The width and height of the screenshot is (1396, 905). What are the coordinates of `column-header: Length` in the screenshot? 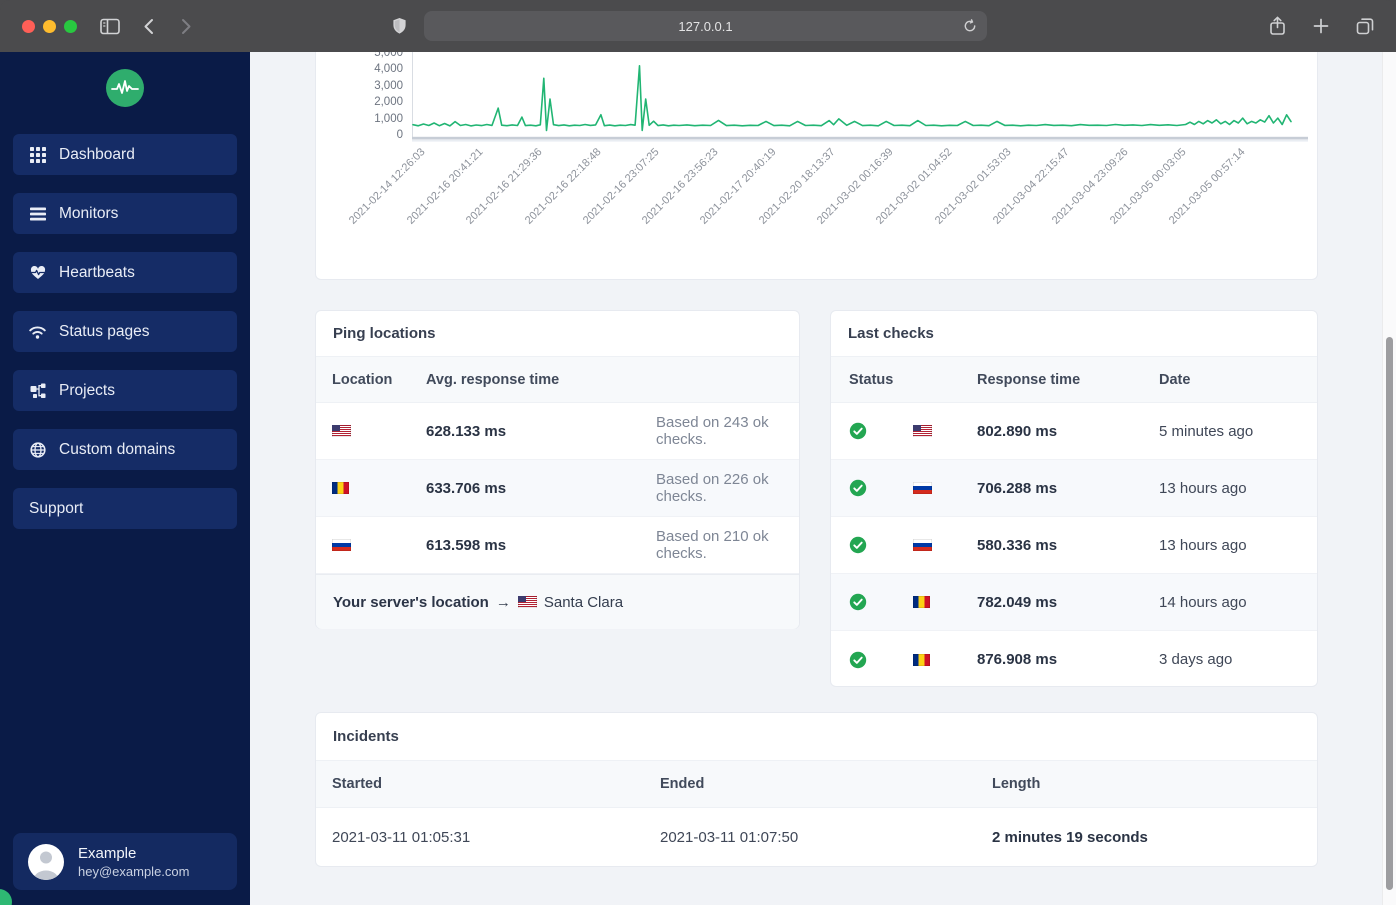 It's located at (1016, 784).